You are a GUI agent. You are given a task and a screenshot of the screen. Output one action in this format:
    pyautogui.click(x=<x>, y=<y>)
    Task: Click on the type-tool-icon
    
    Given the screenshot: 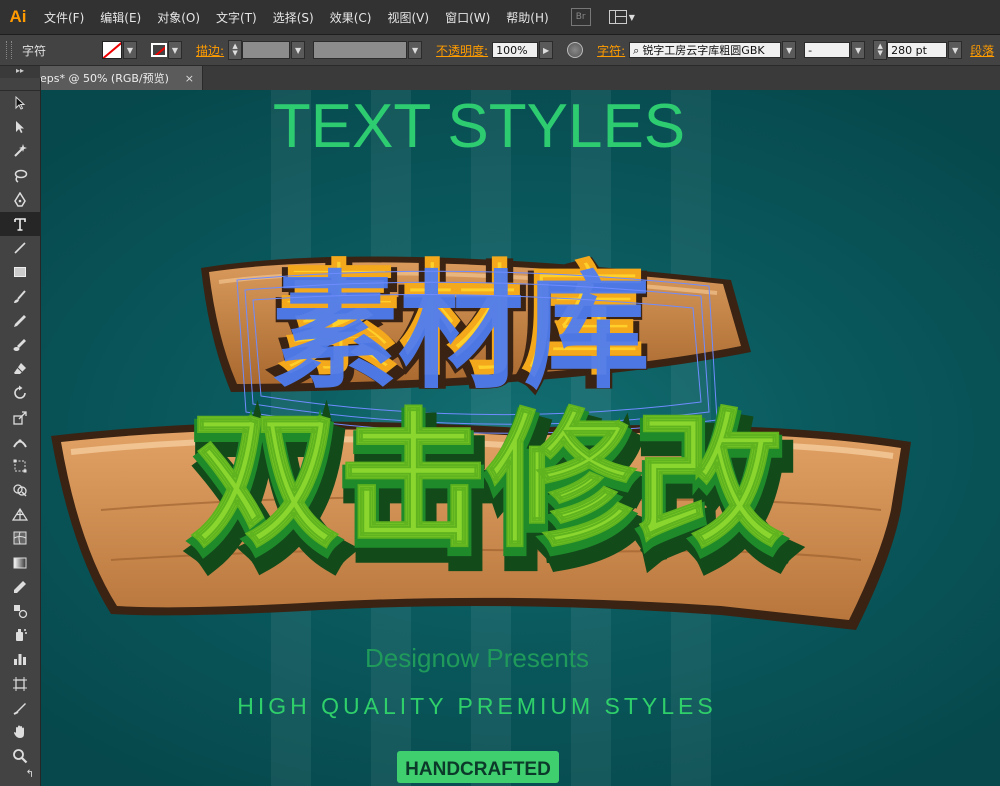 What is the action you would take?
    pyautogui.click(x=20, y=224)
    